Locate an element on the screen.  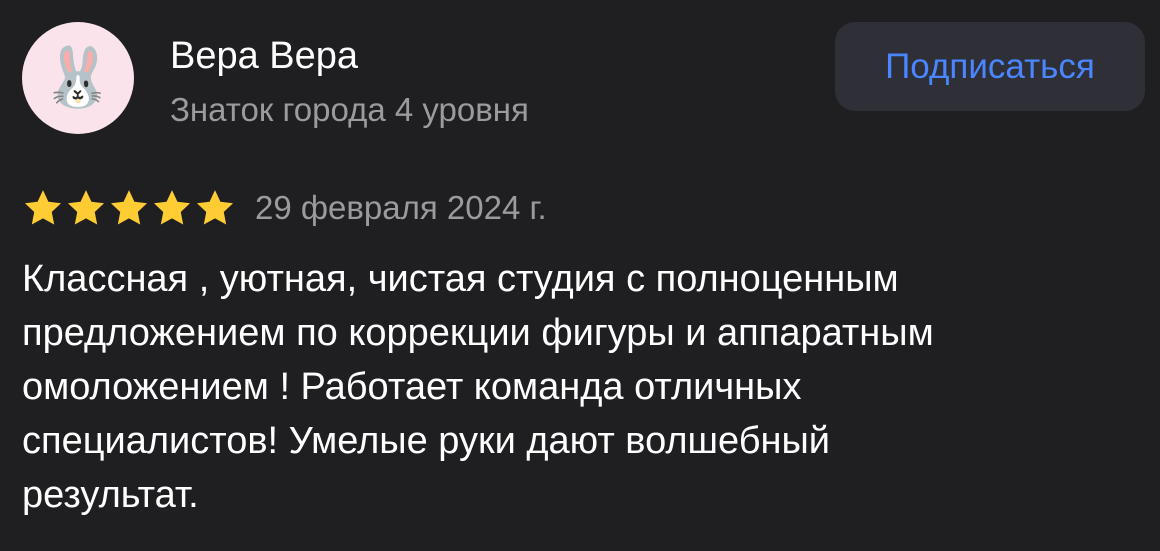
rabbit-face-icon: 🐰 is located at coordinates (78, 77).